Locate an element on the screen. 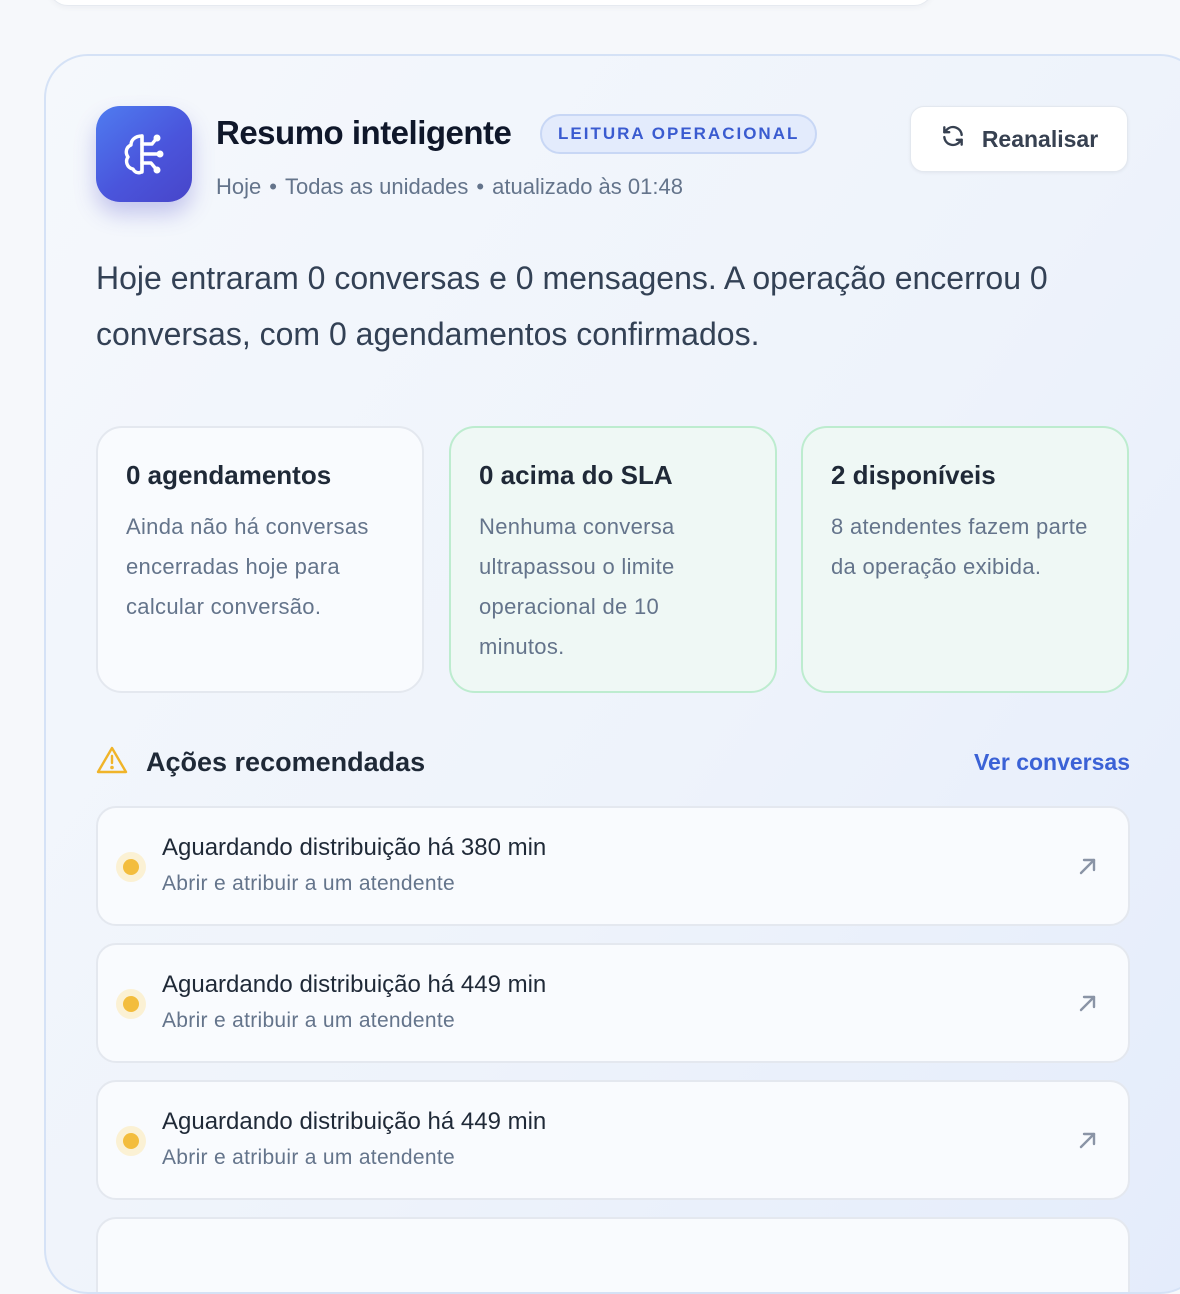  warning-icon is located at coordinates (112, 762).